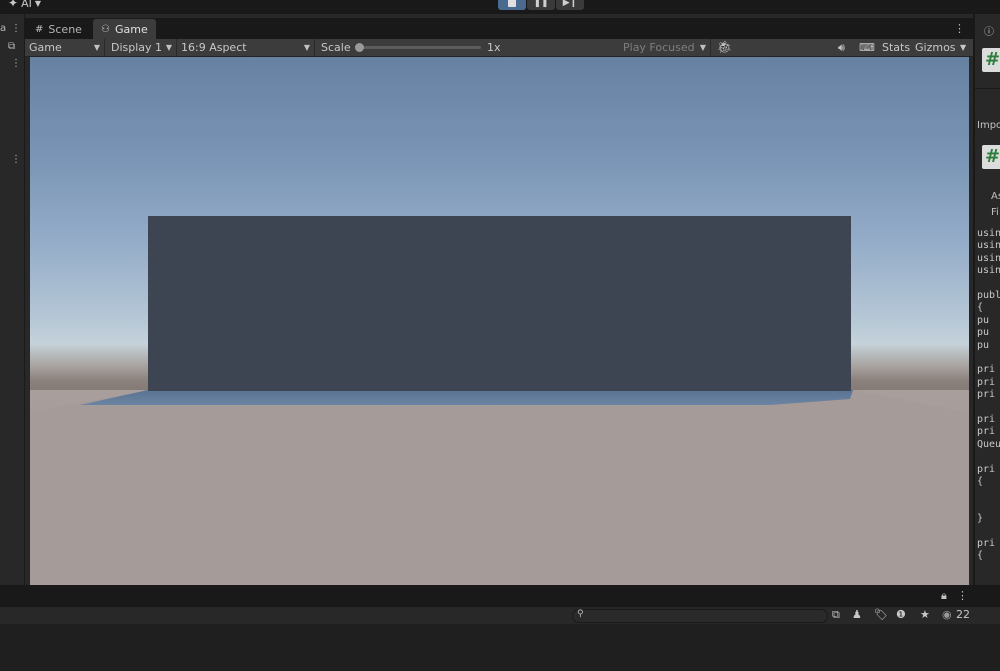 This screenshot has width=1000, height=671. I want to click on ai-menu-button: ✦ AI ▼, so click(24, 5).